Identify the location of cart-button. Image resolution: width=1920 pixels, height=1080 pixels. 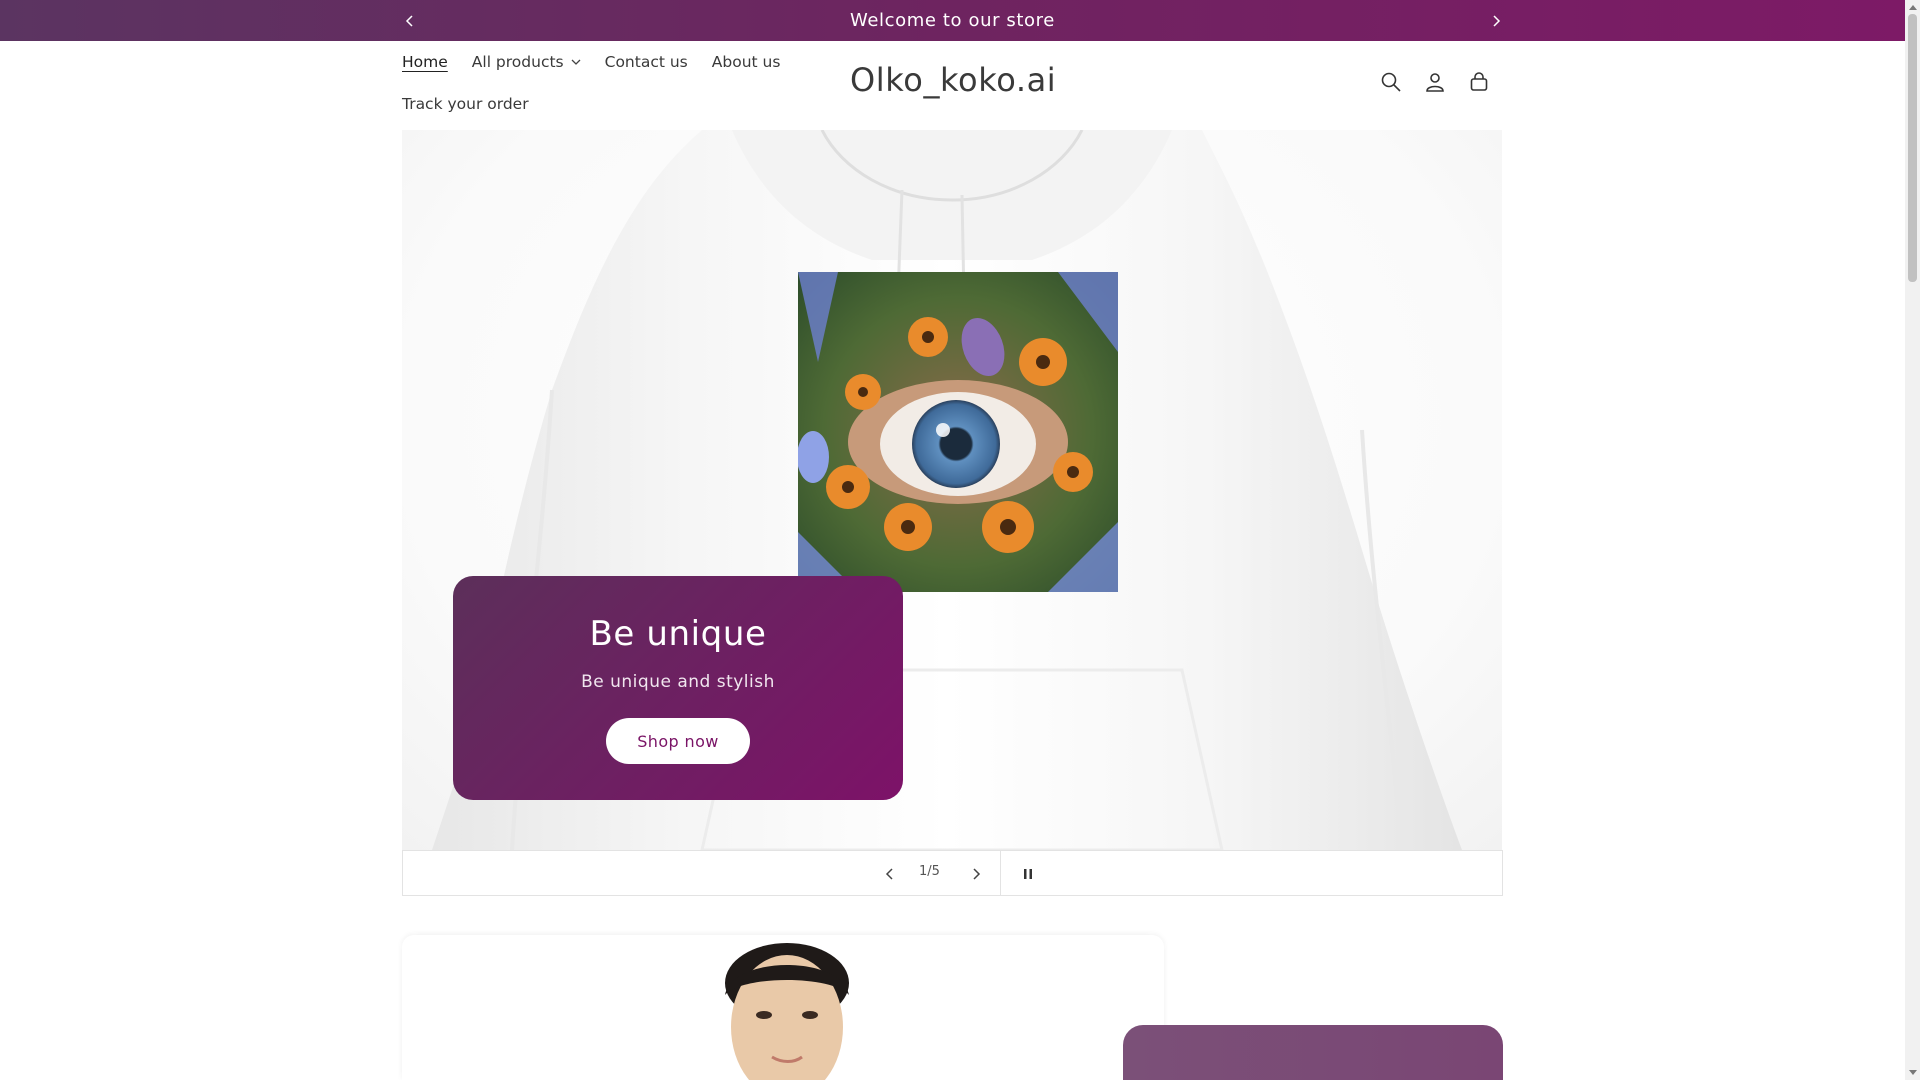
(1479, 82).